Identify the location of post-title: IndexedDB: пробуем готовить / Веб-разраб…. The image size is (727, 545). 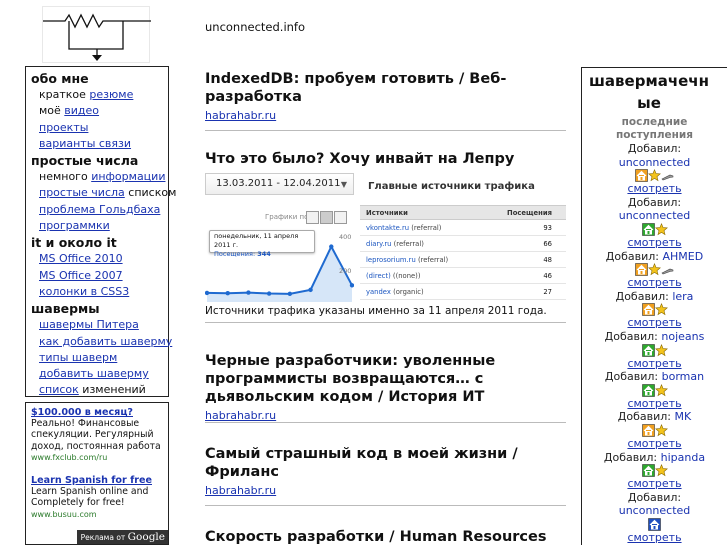
(385, 88).